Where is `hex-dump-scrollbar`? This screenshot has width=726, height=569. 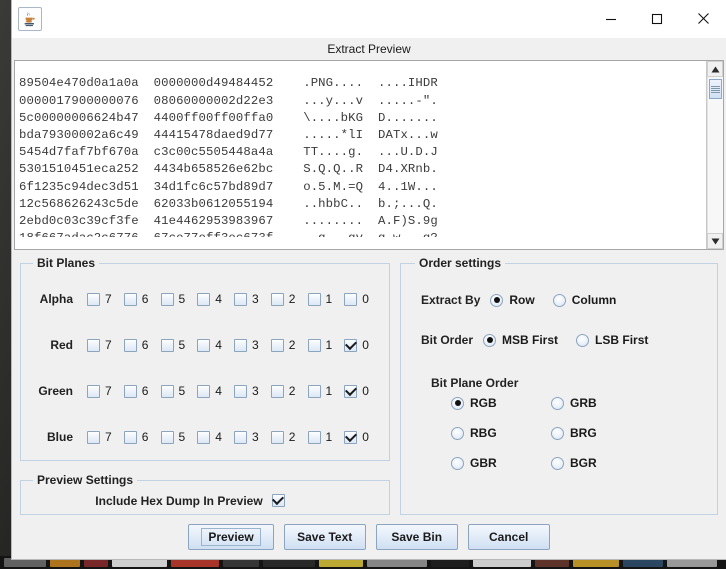
hex-dump-scrollbar is located at coordinates (714, 155).